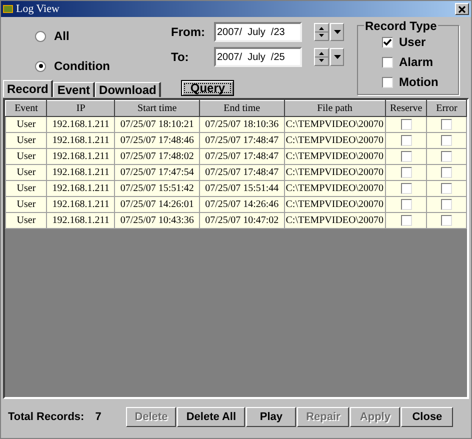 This screenshot has width=472, height=439. What do you see at coordinates (242, 124) in the screenshot?
I see `table-cell: 07/25/07 18:10:36` at bounding box center [242, 124].